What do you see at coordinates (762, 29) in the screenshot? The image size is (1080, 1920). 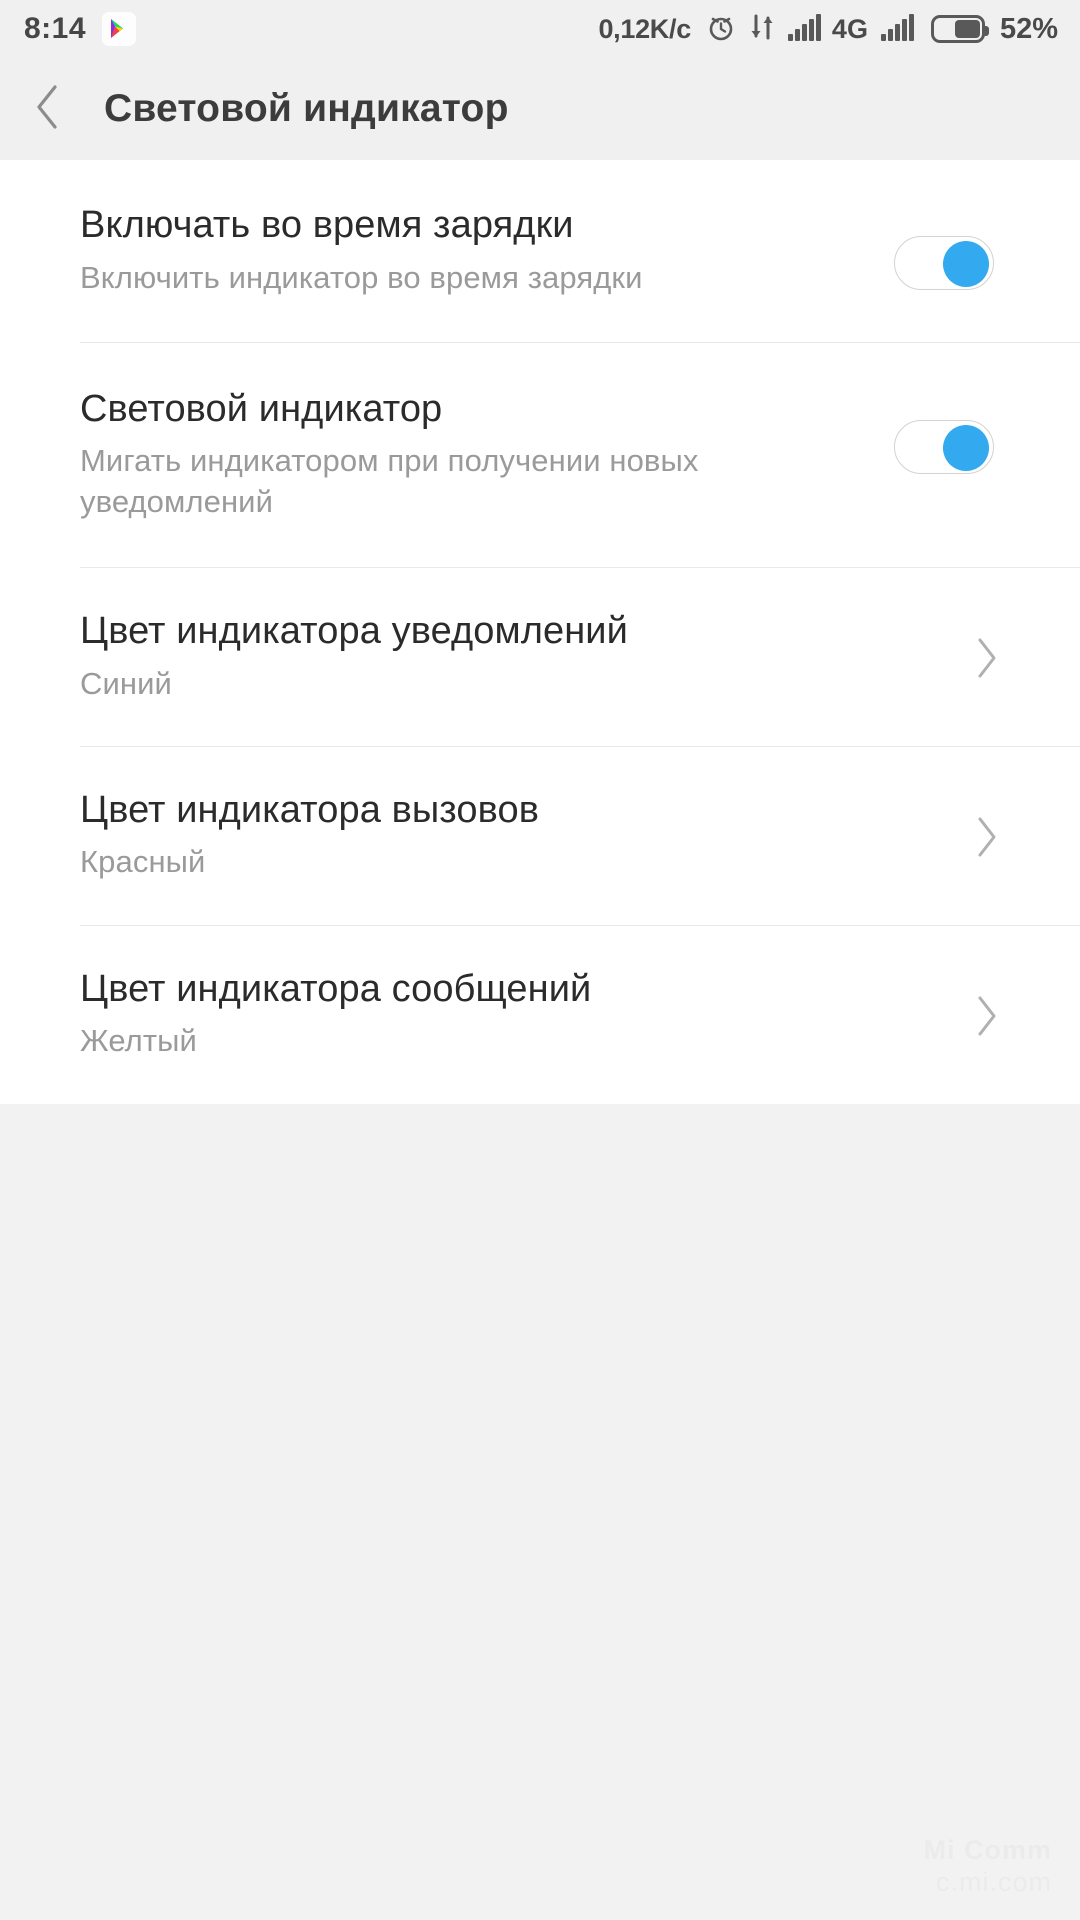 I see `data-transfer-icon` at bounding box center [762, 29].